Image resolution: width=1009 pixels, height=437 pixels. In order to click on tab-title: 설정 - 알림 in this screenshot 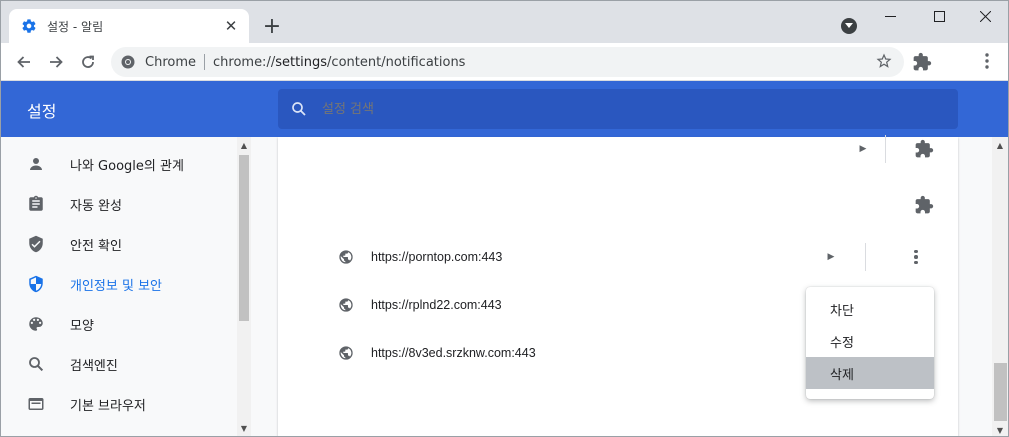, I will do `click(75, 26)`.